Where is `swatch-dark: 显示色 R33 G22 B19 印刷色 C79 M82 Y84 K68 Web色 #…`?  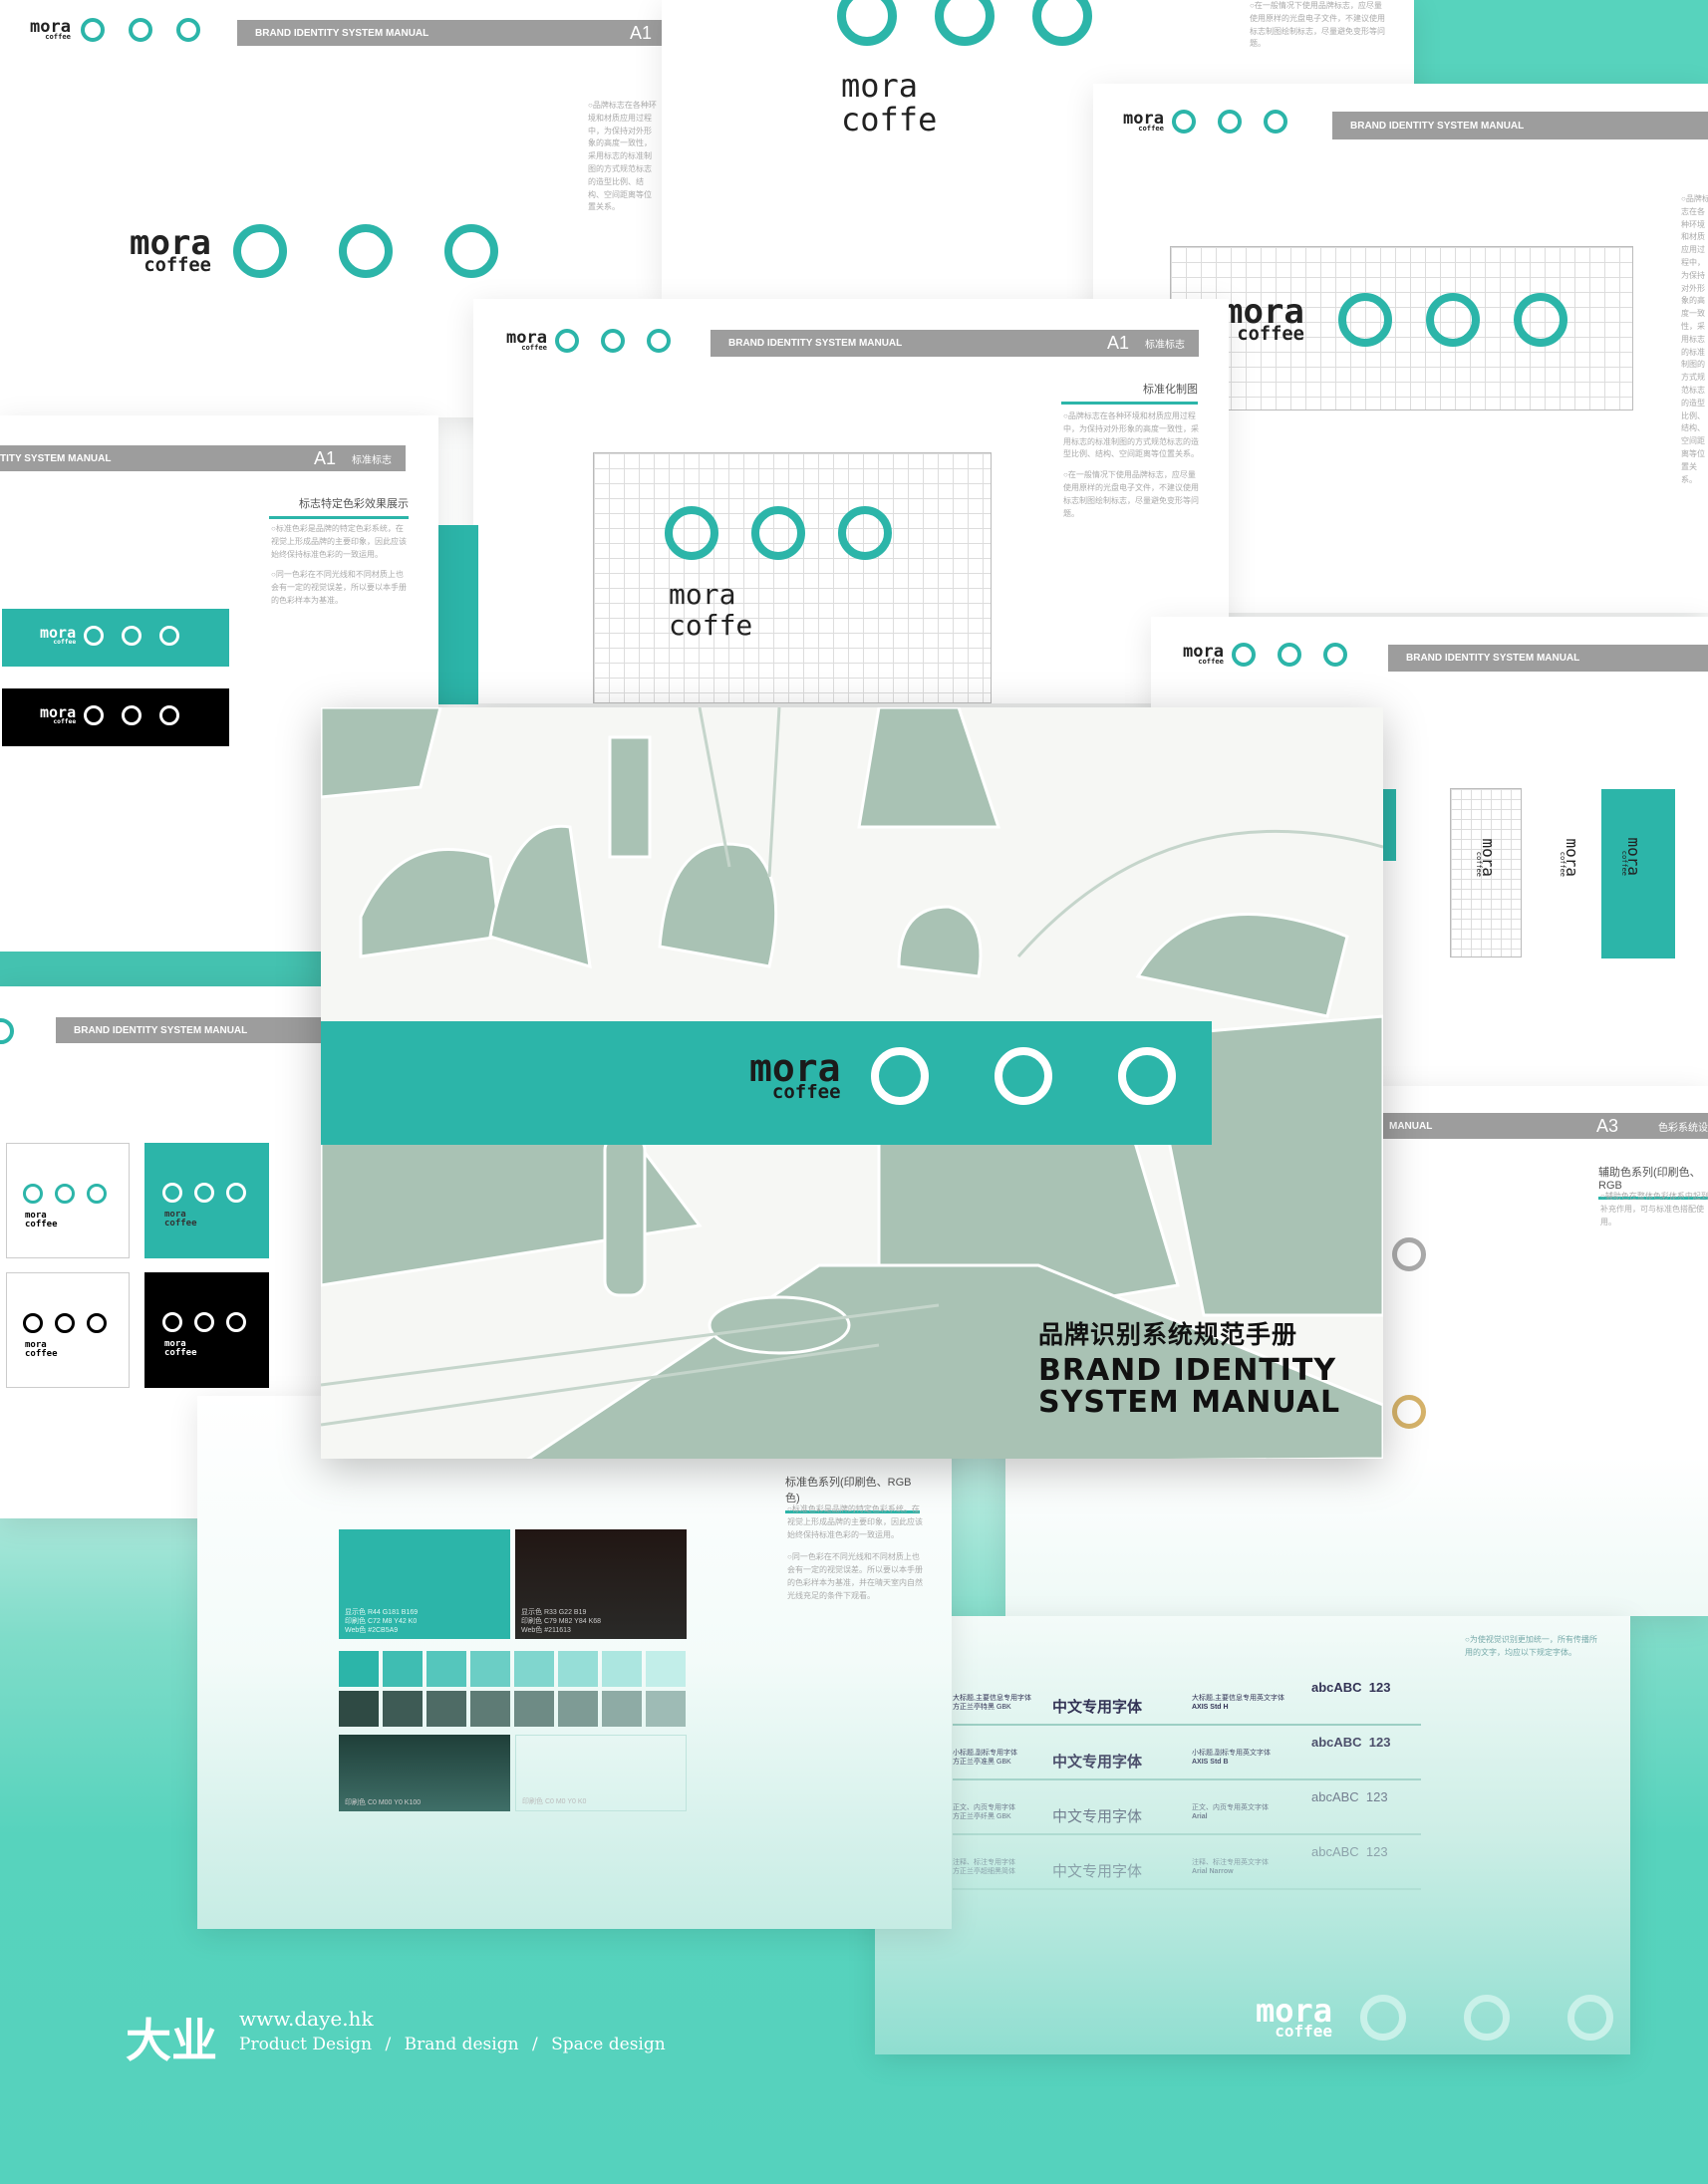
swatch-dark: 显示色 R33 G22 B19 印刷色 C79 M82 Y84 K68 Web色 #… is located at coordinates (601, 1584).